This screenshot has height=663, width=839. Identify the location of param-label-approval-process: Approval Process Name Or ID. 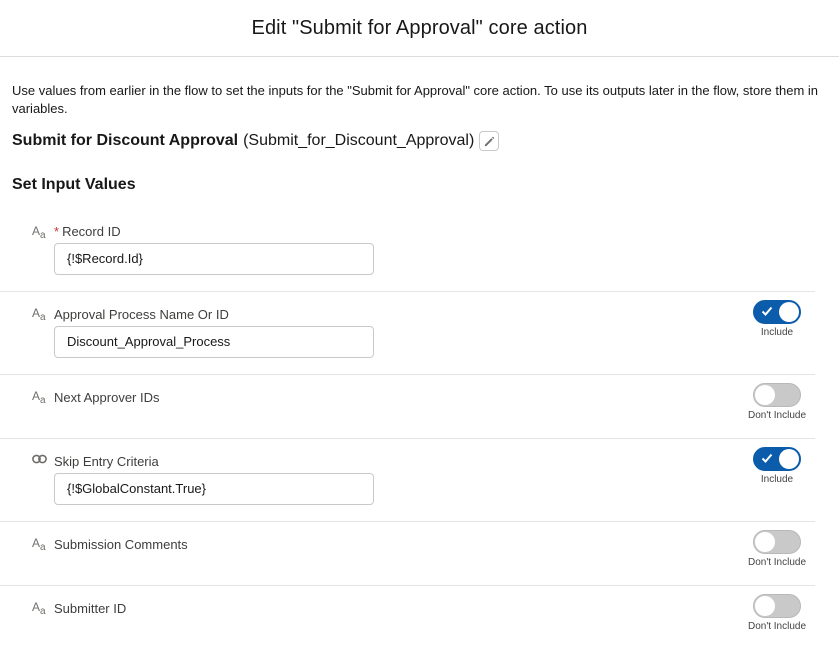
(141, 314).